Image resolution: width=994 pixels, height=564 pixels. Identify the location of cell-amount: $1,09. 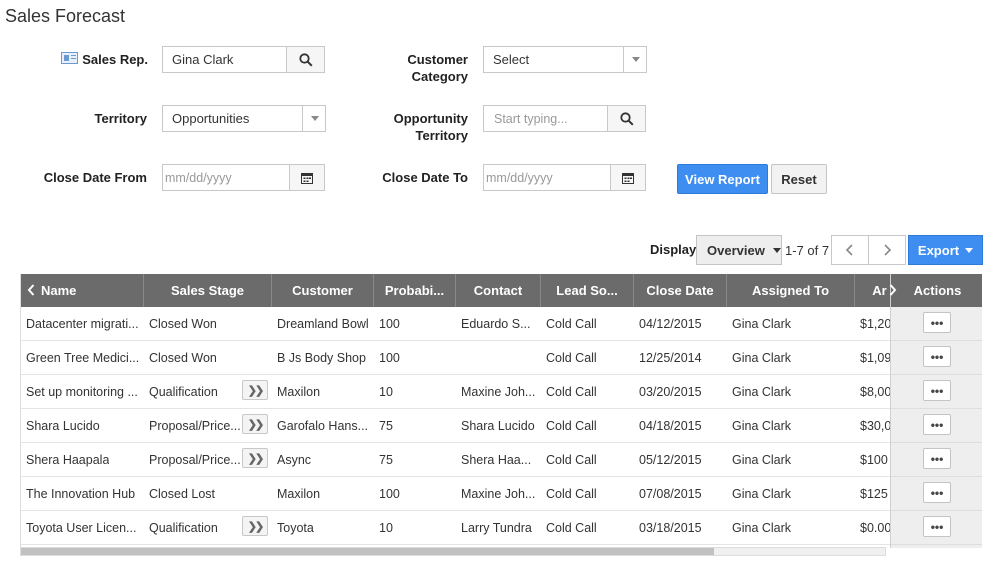
(876, 358).